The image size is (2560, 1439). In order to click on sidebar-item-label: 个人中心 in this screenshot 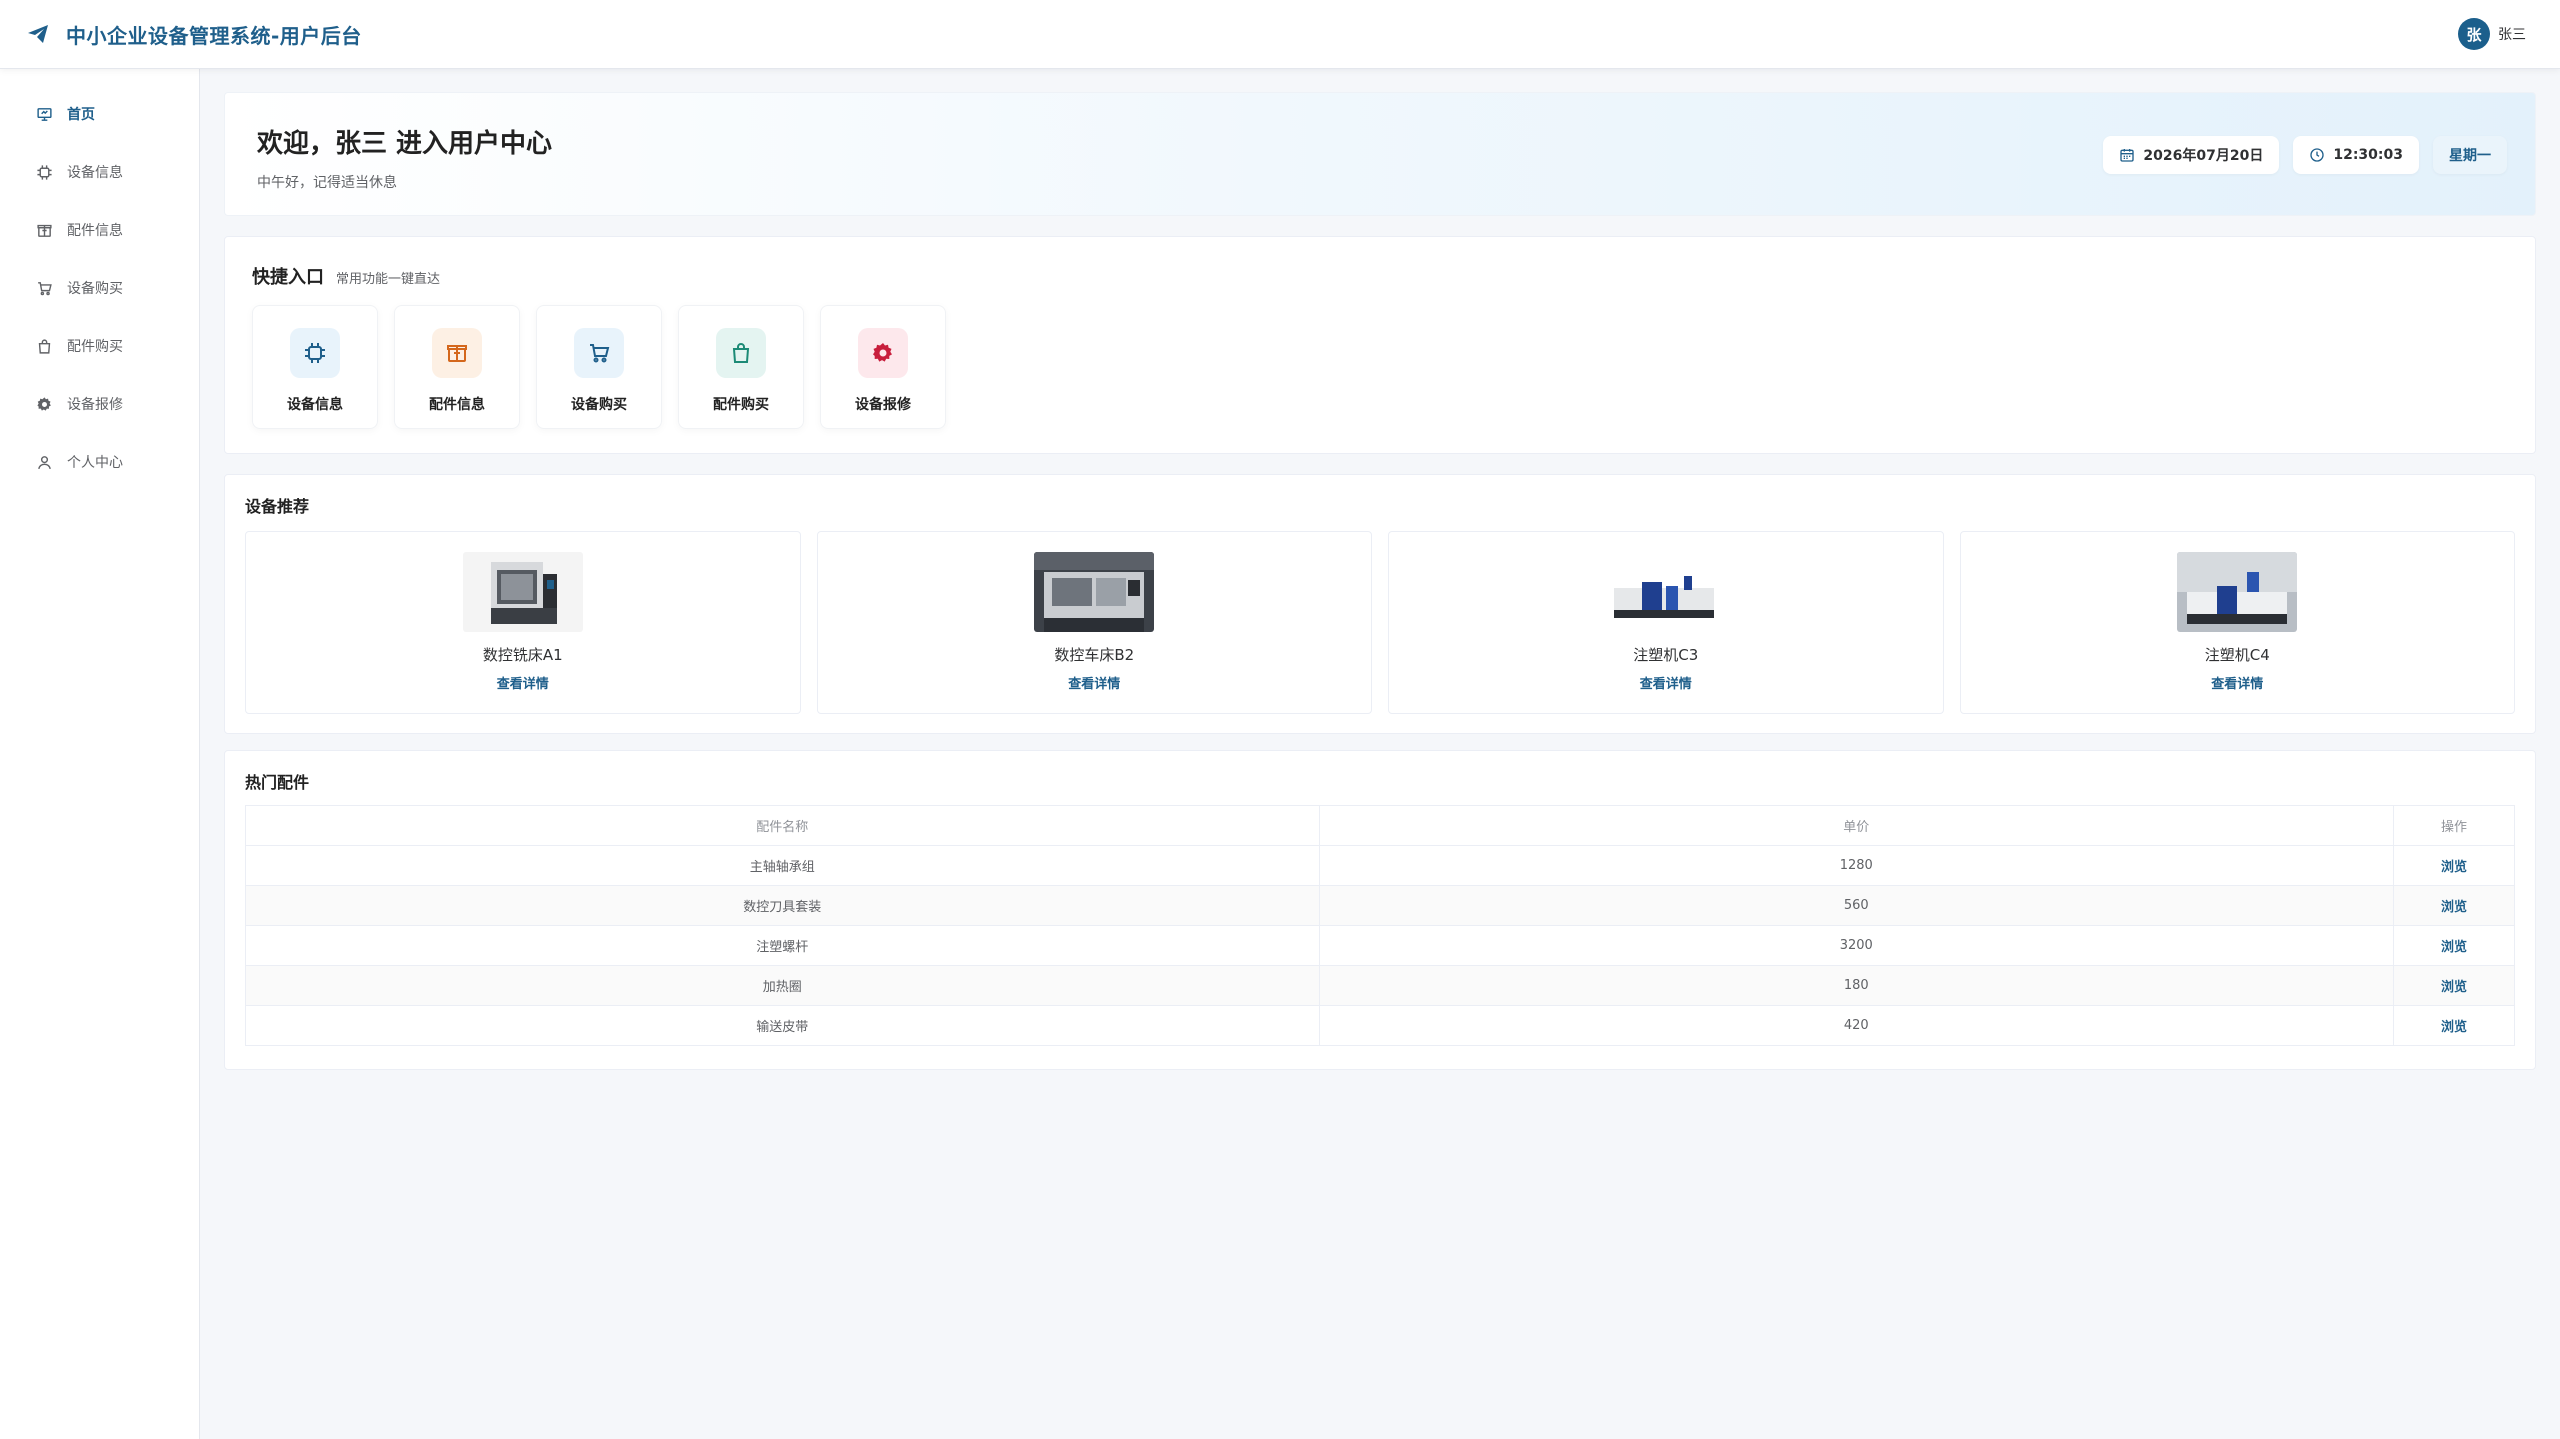, I will do `click(95, 463)`.